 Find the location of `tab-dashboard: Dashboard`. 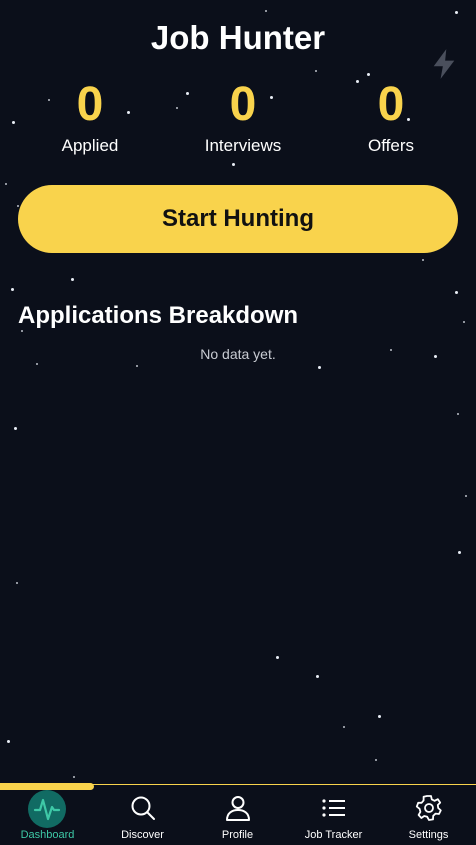

tab-dashboard: Dashboard is located at coordinates (47, 815).